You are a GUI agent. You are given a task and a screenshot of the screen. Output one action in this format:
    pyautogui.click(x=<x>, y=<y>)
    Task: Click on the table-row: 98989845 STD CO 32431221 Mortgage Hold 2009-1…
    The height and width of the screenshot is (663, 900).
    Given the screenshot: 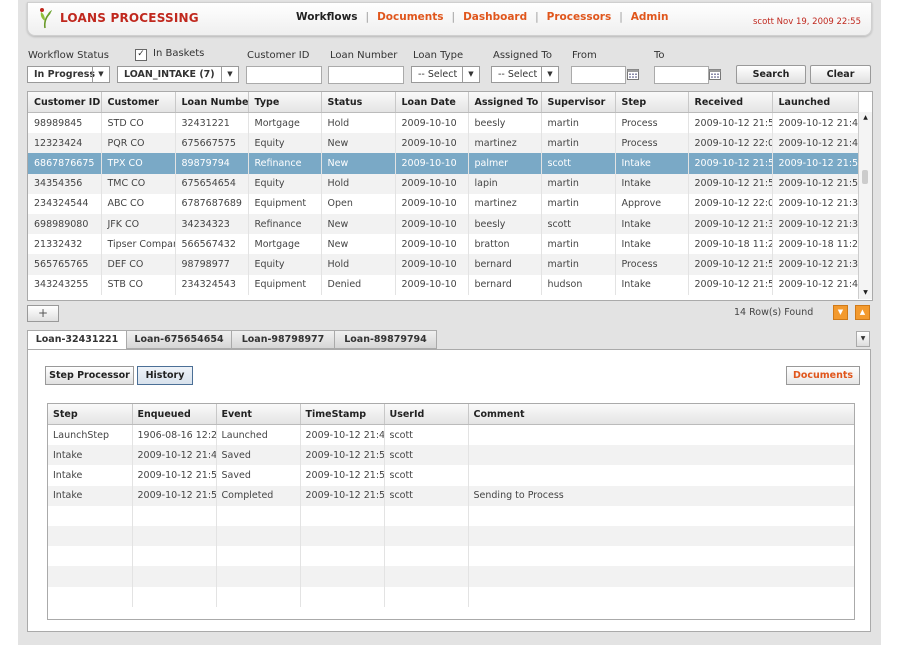 What is the action you would take?
    pyautogui.click(x=443, y=123)
    